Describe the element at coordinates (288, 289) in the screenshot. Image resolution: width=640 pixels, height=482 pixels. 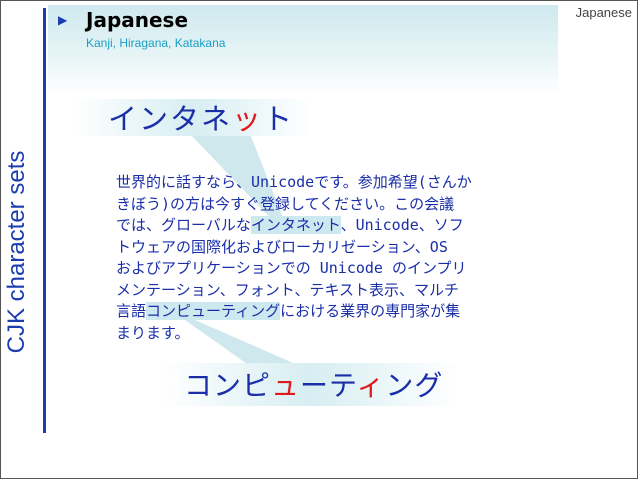
I see `body-line: メンテーション、フォント、テキスト表示、マルチ` at that location.